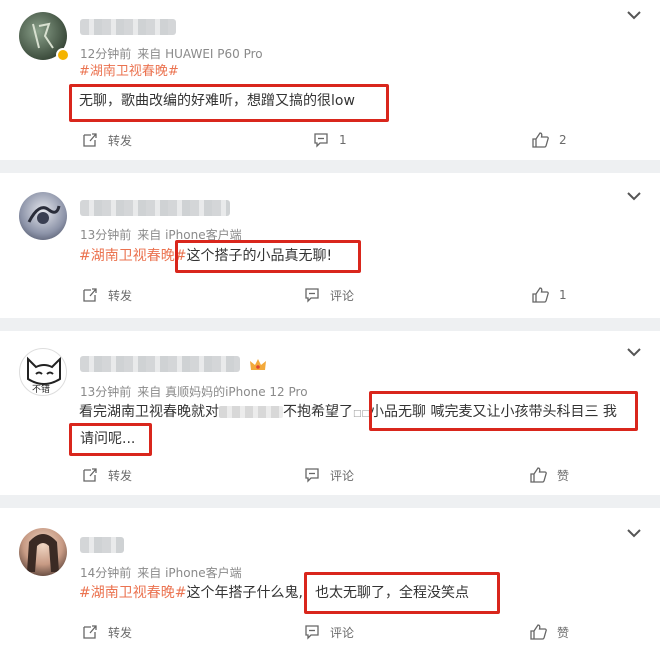 This screenshot has width=660, height=647. I want to click on verified-badge-icon, so click(63, 55).